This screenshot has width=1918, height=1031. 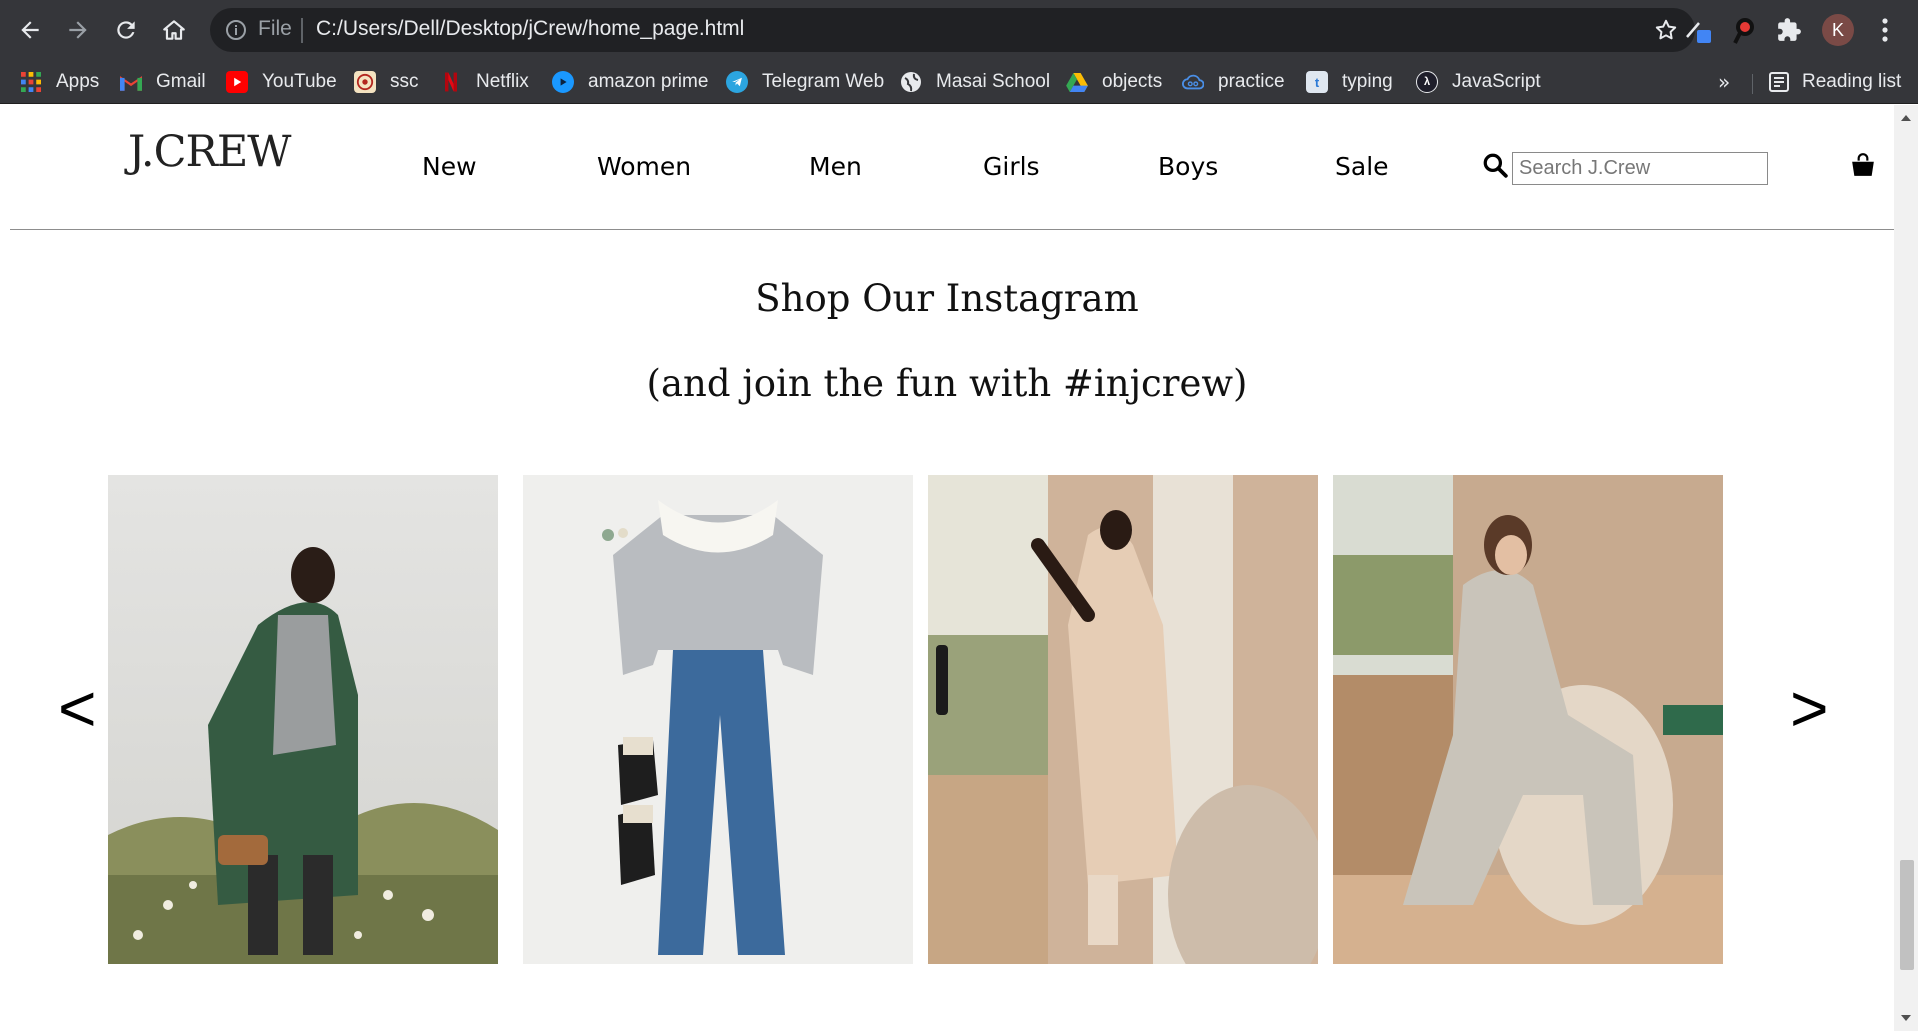 What do you see at coordinates (1724, 82) in the screenshot?
I see `more-bookmarks-button: »` at bounding box center [1724, 82].